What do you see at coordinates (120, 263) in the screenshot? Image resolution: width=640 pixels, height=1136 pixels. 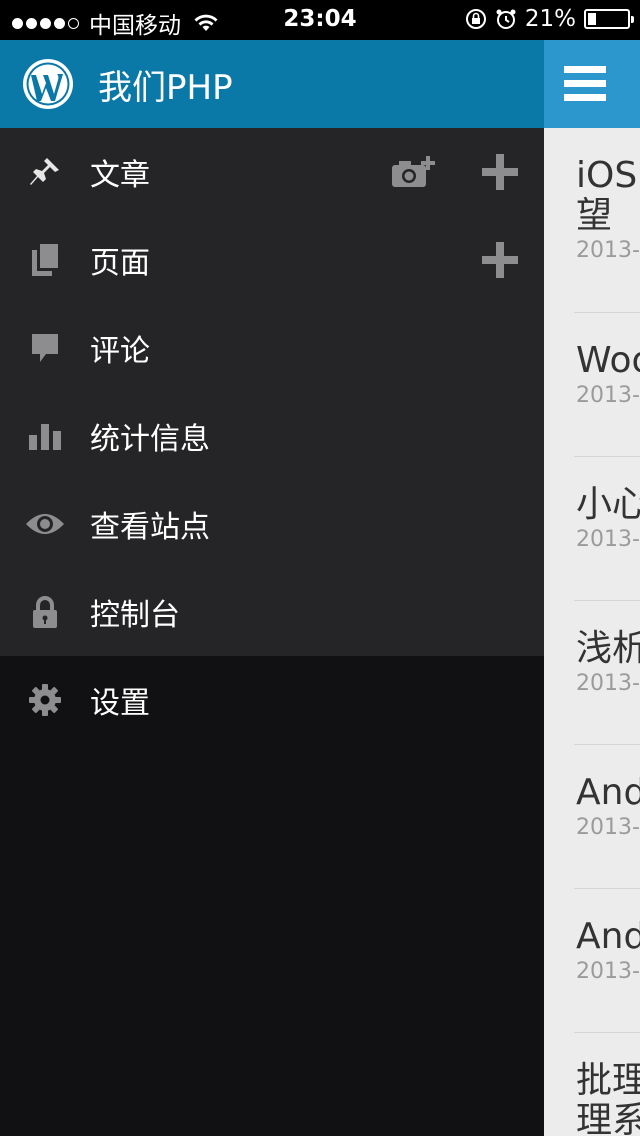 I see `menu-label-pages: 页面` at bounding box center [120, 263].